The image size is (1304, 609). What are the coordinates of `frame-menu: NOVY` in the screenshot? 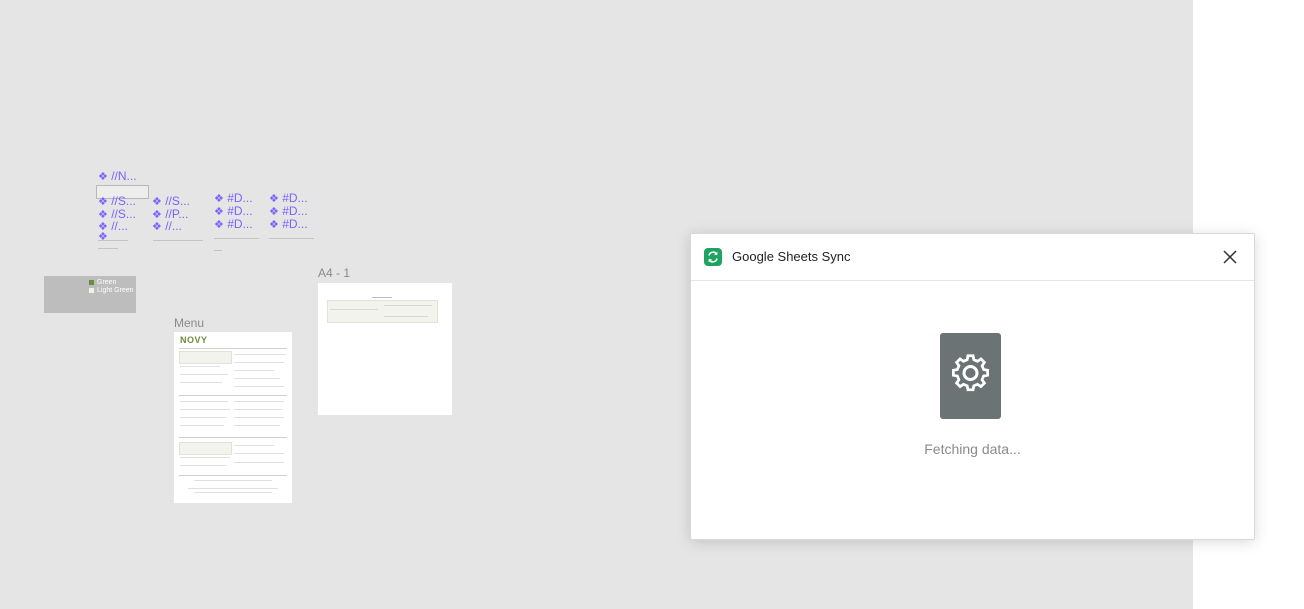 It's located at (233, 417).